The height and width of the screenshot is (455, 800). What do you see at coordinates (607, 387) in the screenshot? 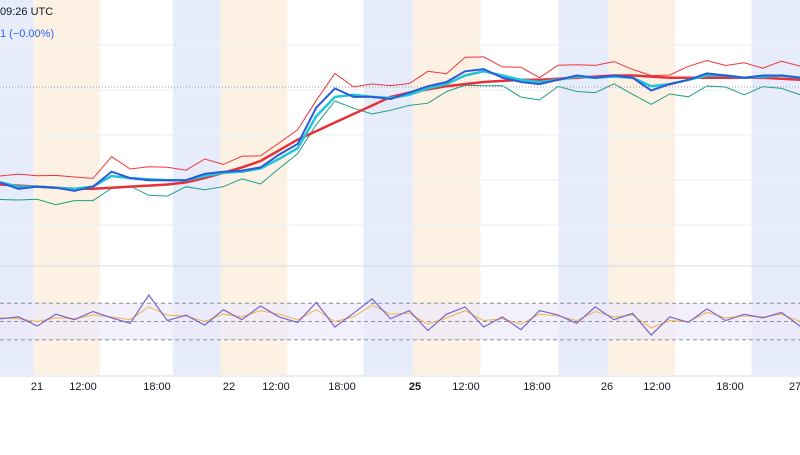
I see `x-tick-label-9: 26` at bounding box center [607, 387].